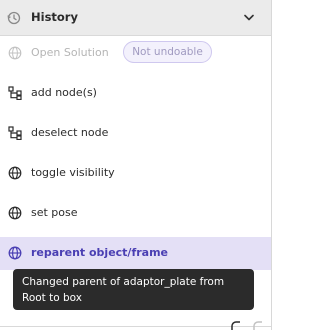 The image size is (320, 330). Describe the element at coordinates (73, 172) in the screenshot. I see `history-item-label: toggle visibility` at that location.